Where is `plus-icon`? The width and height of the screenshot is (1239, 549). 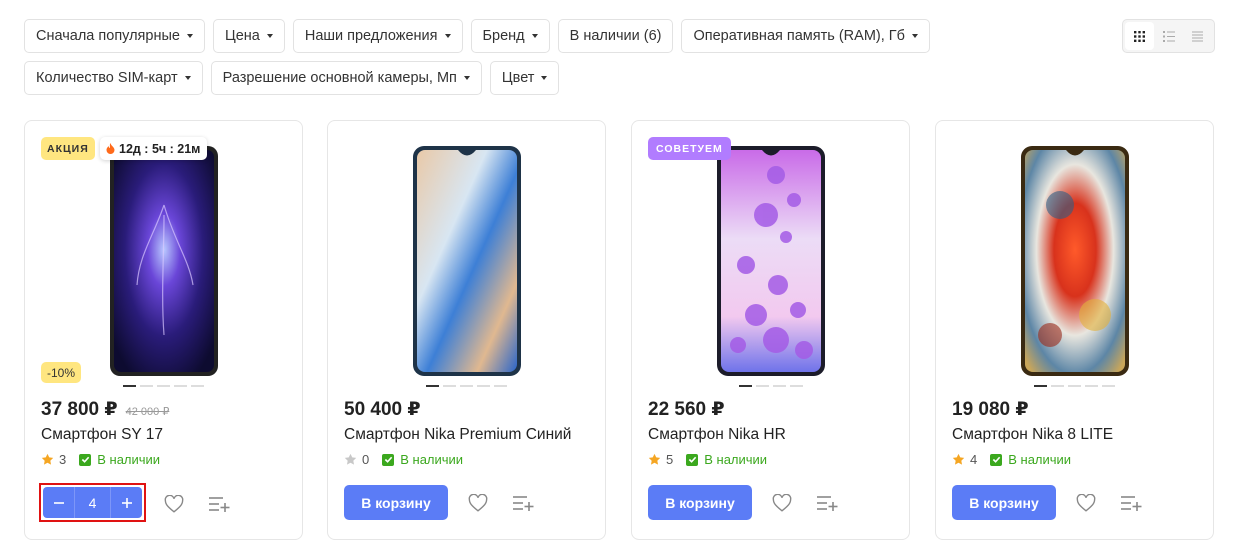
plus-icon is located at coordinates (126, 502).